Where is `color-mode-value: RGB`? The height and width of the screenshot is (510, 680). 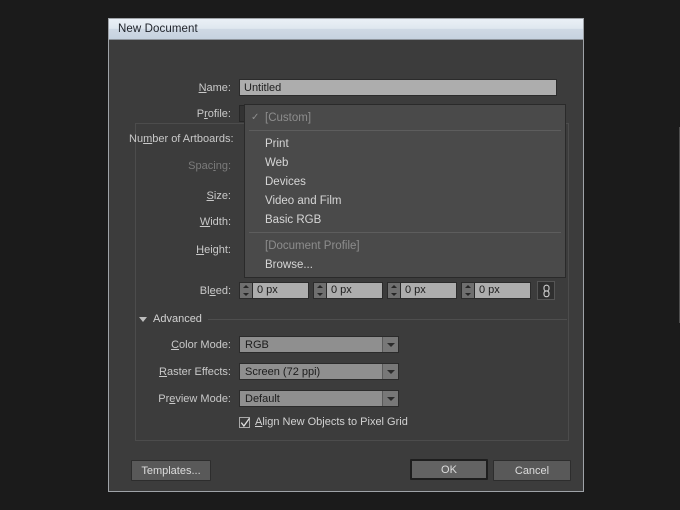 color-mode-value: RGB is located at coordinates (257, 344).